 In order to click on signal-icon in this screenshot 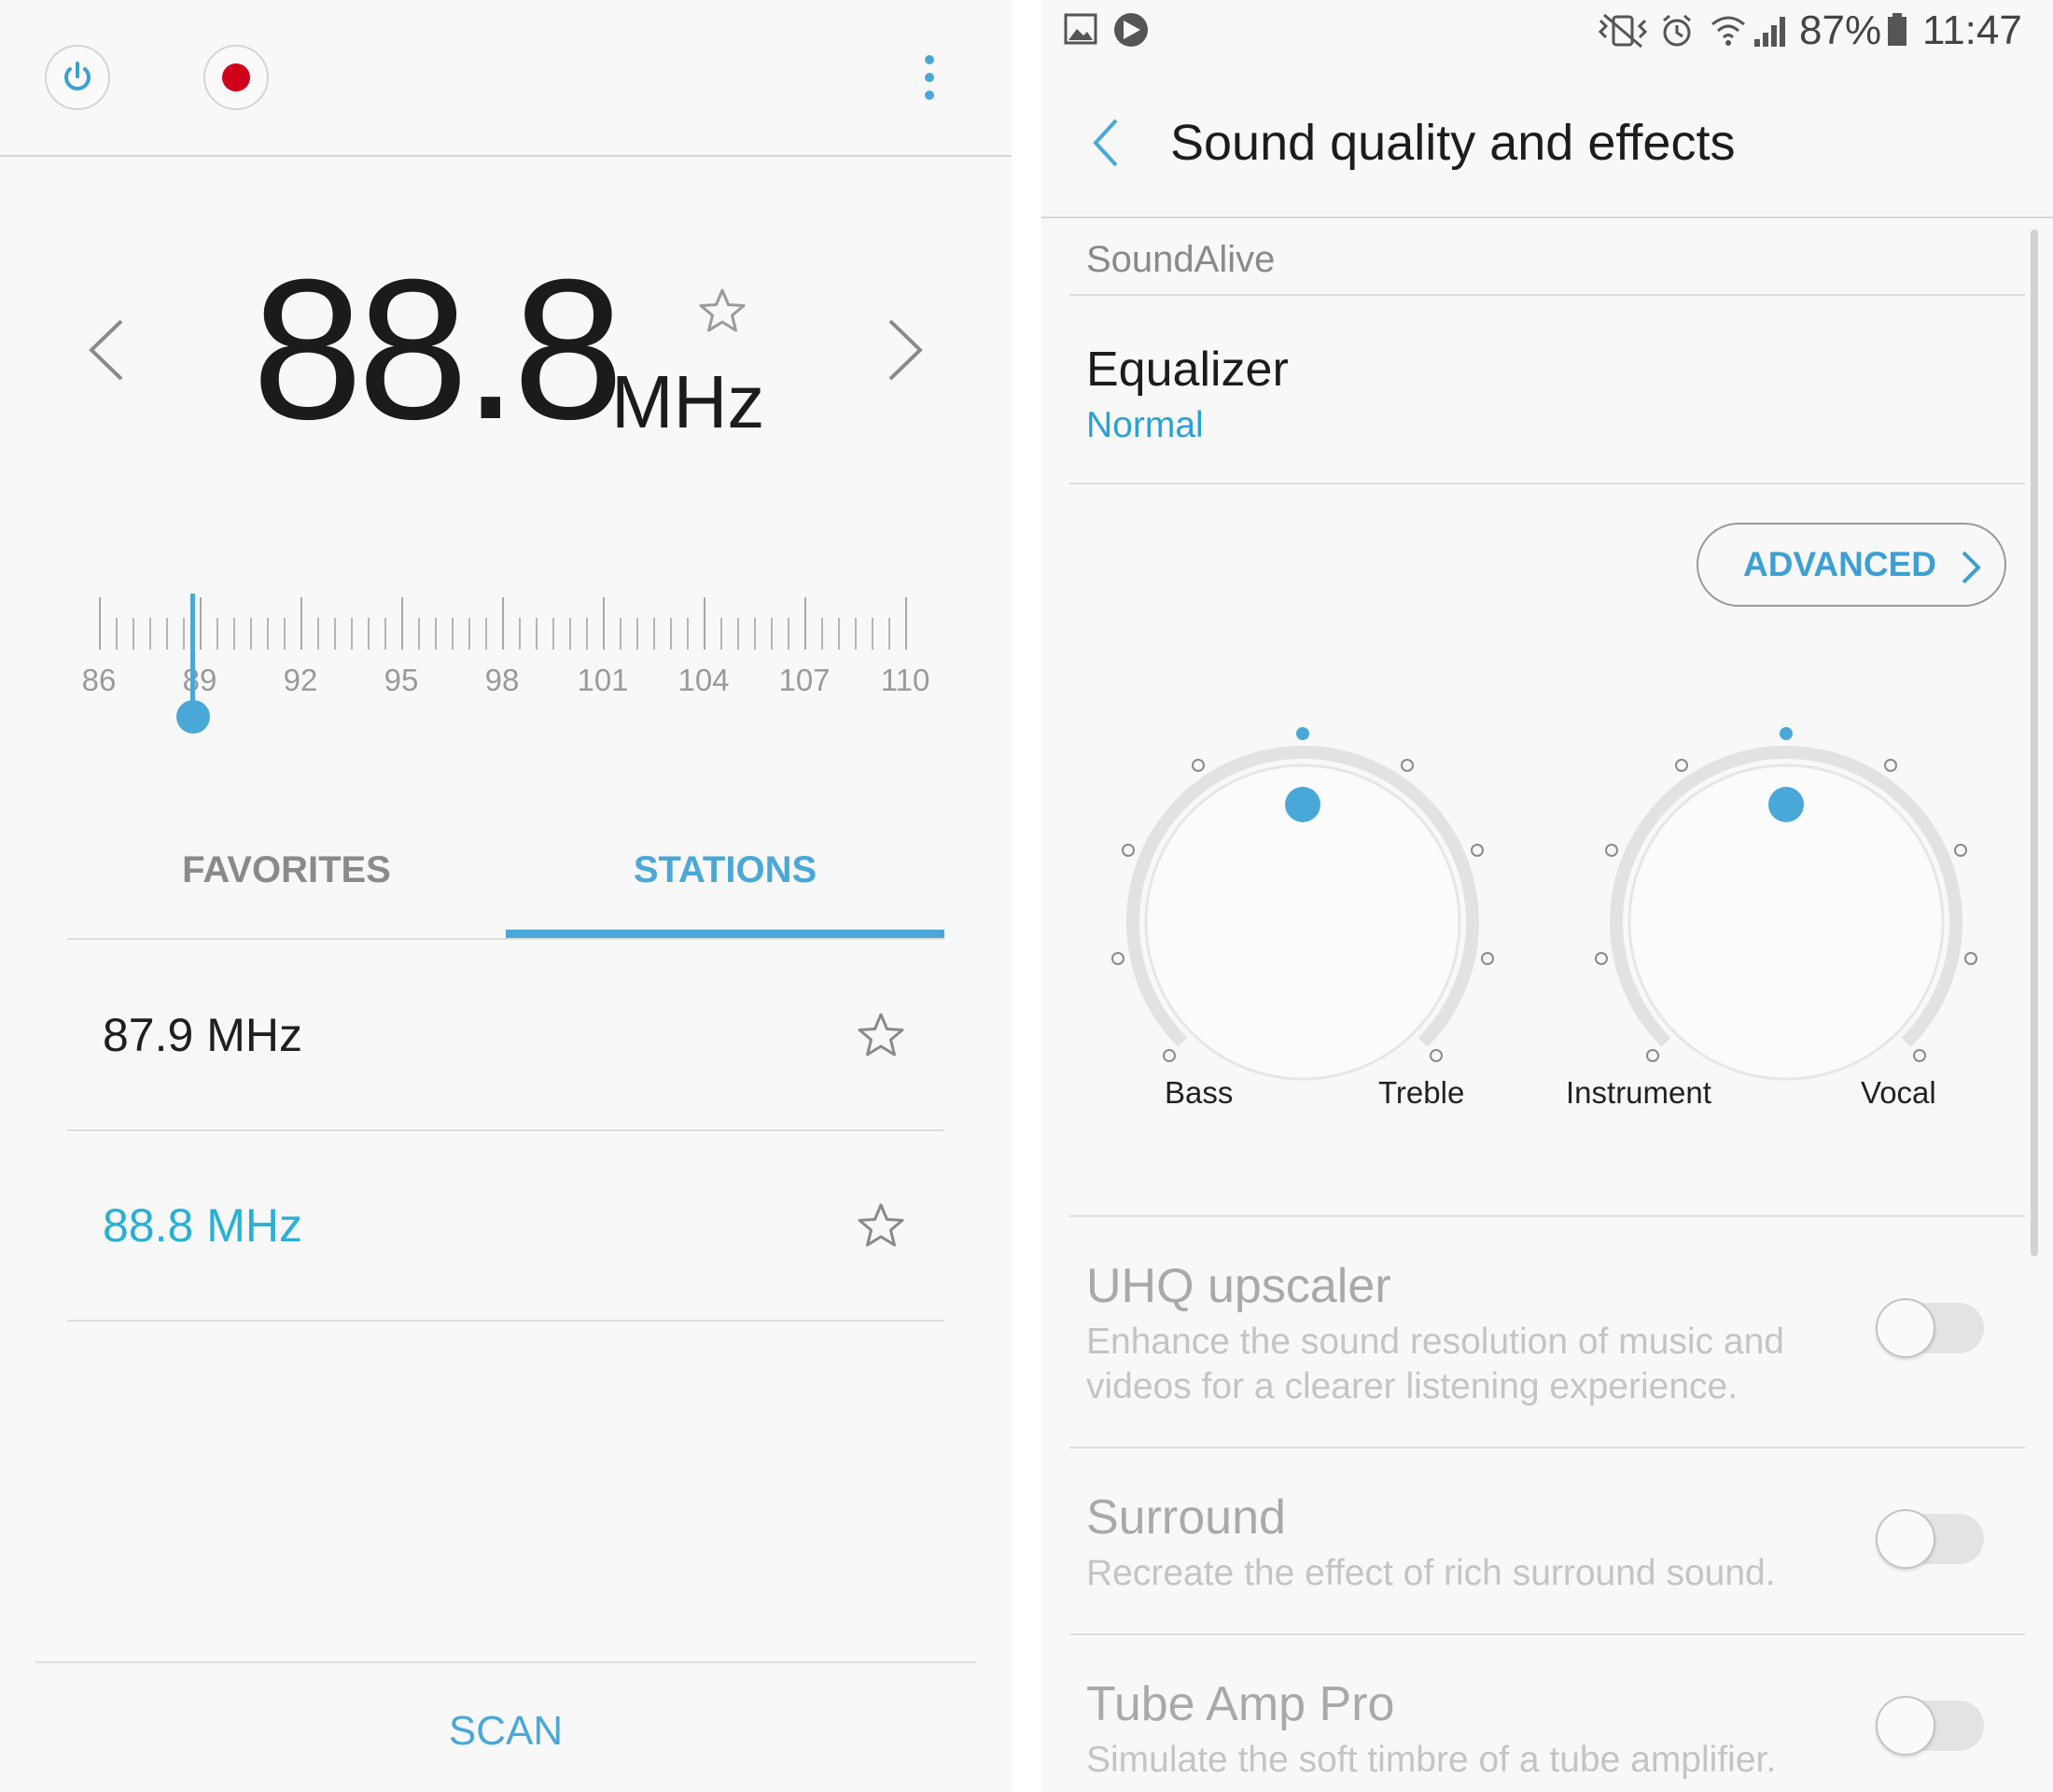, I will do `click(1771, 33)`.